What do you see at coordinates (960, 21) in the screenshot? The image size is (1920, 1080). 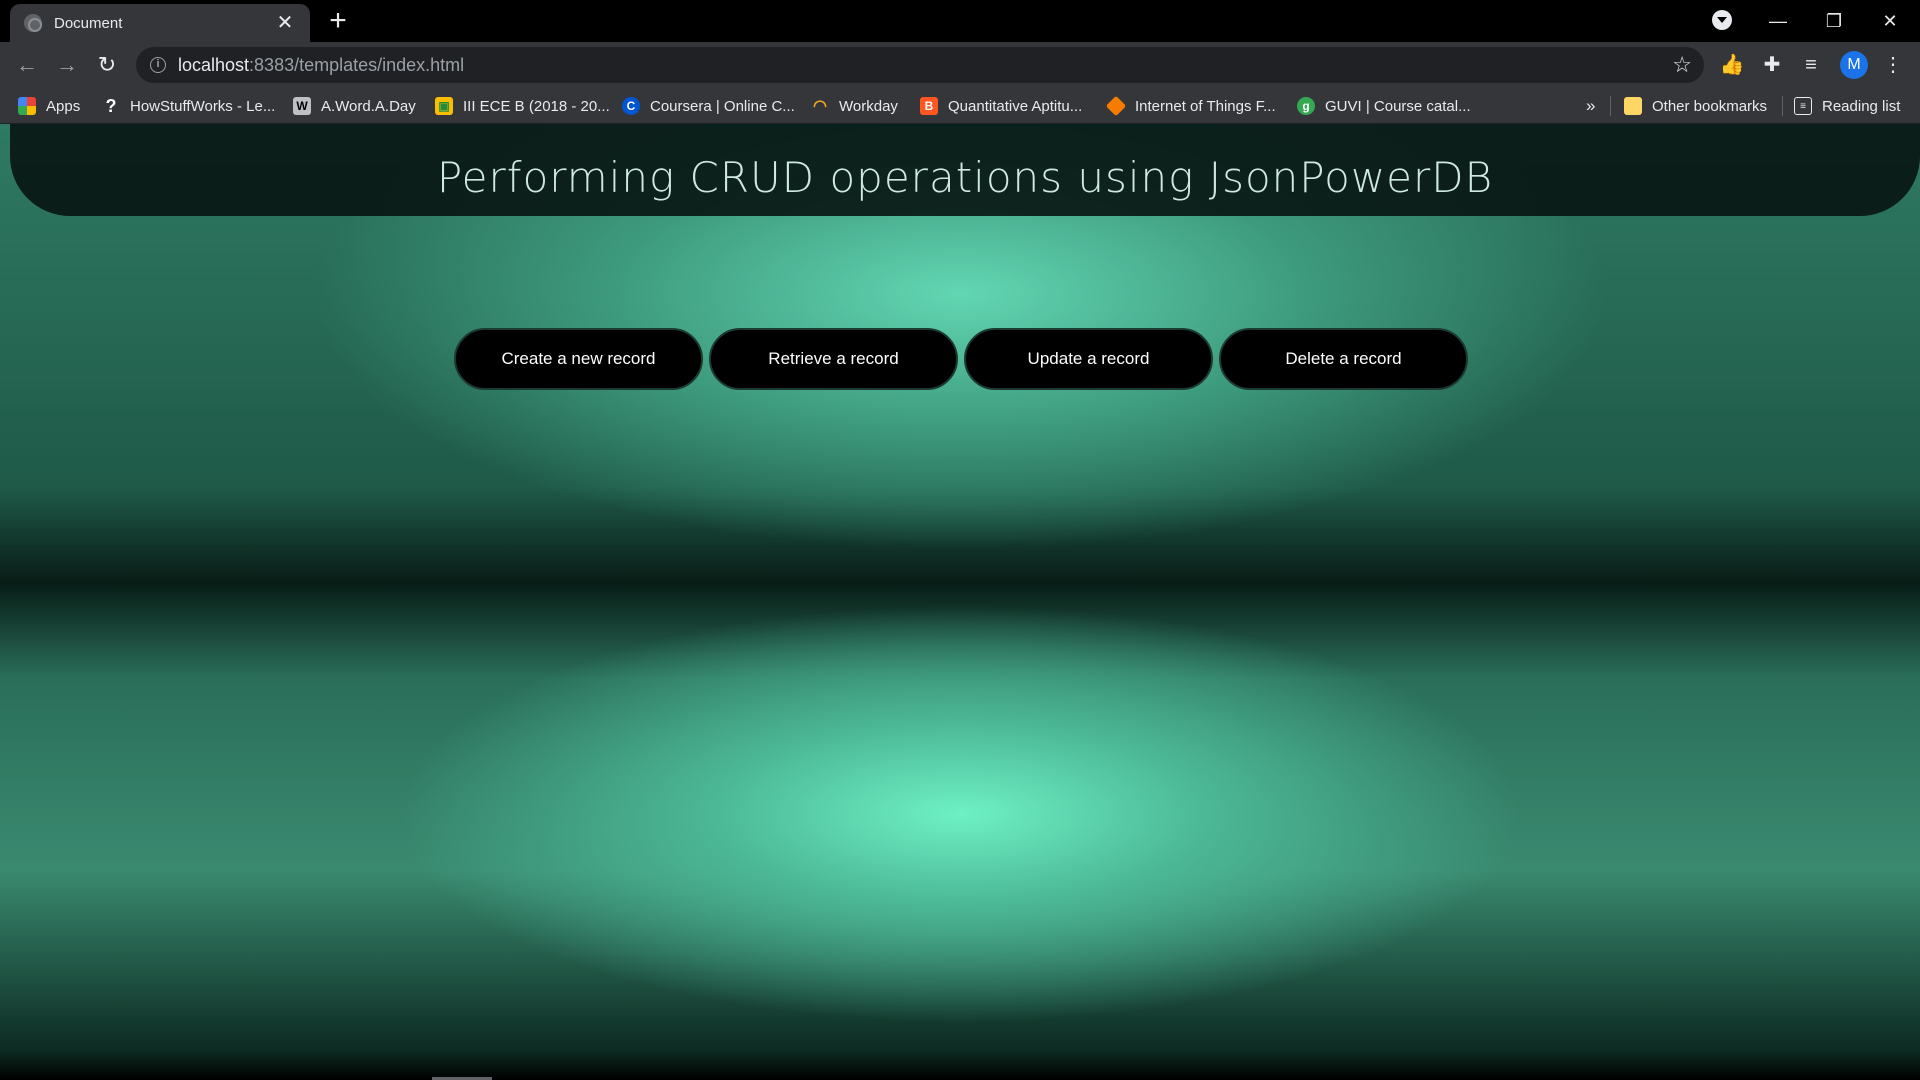 I see `tab-strip: Document ✕ + — ❐ ✕` at bounding box center [960, 21].